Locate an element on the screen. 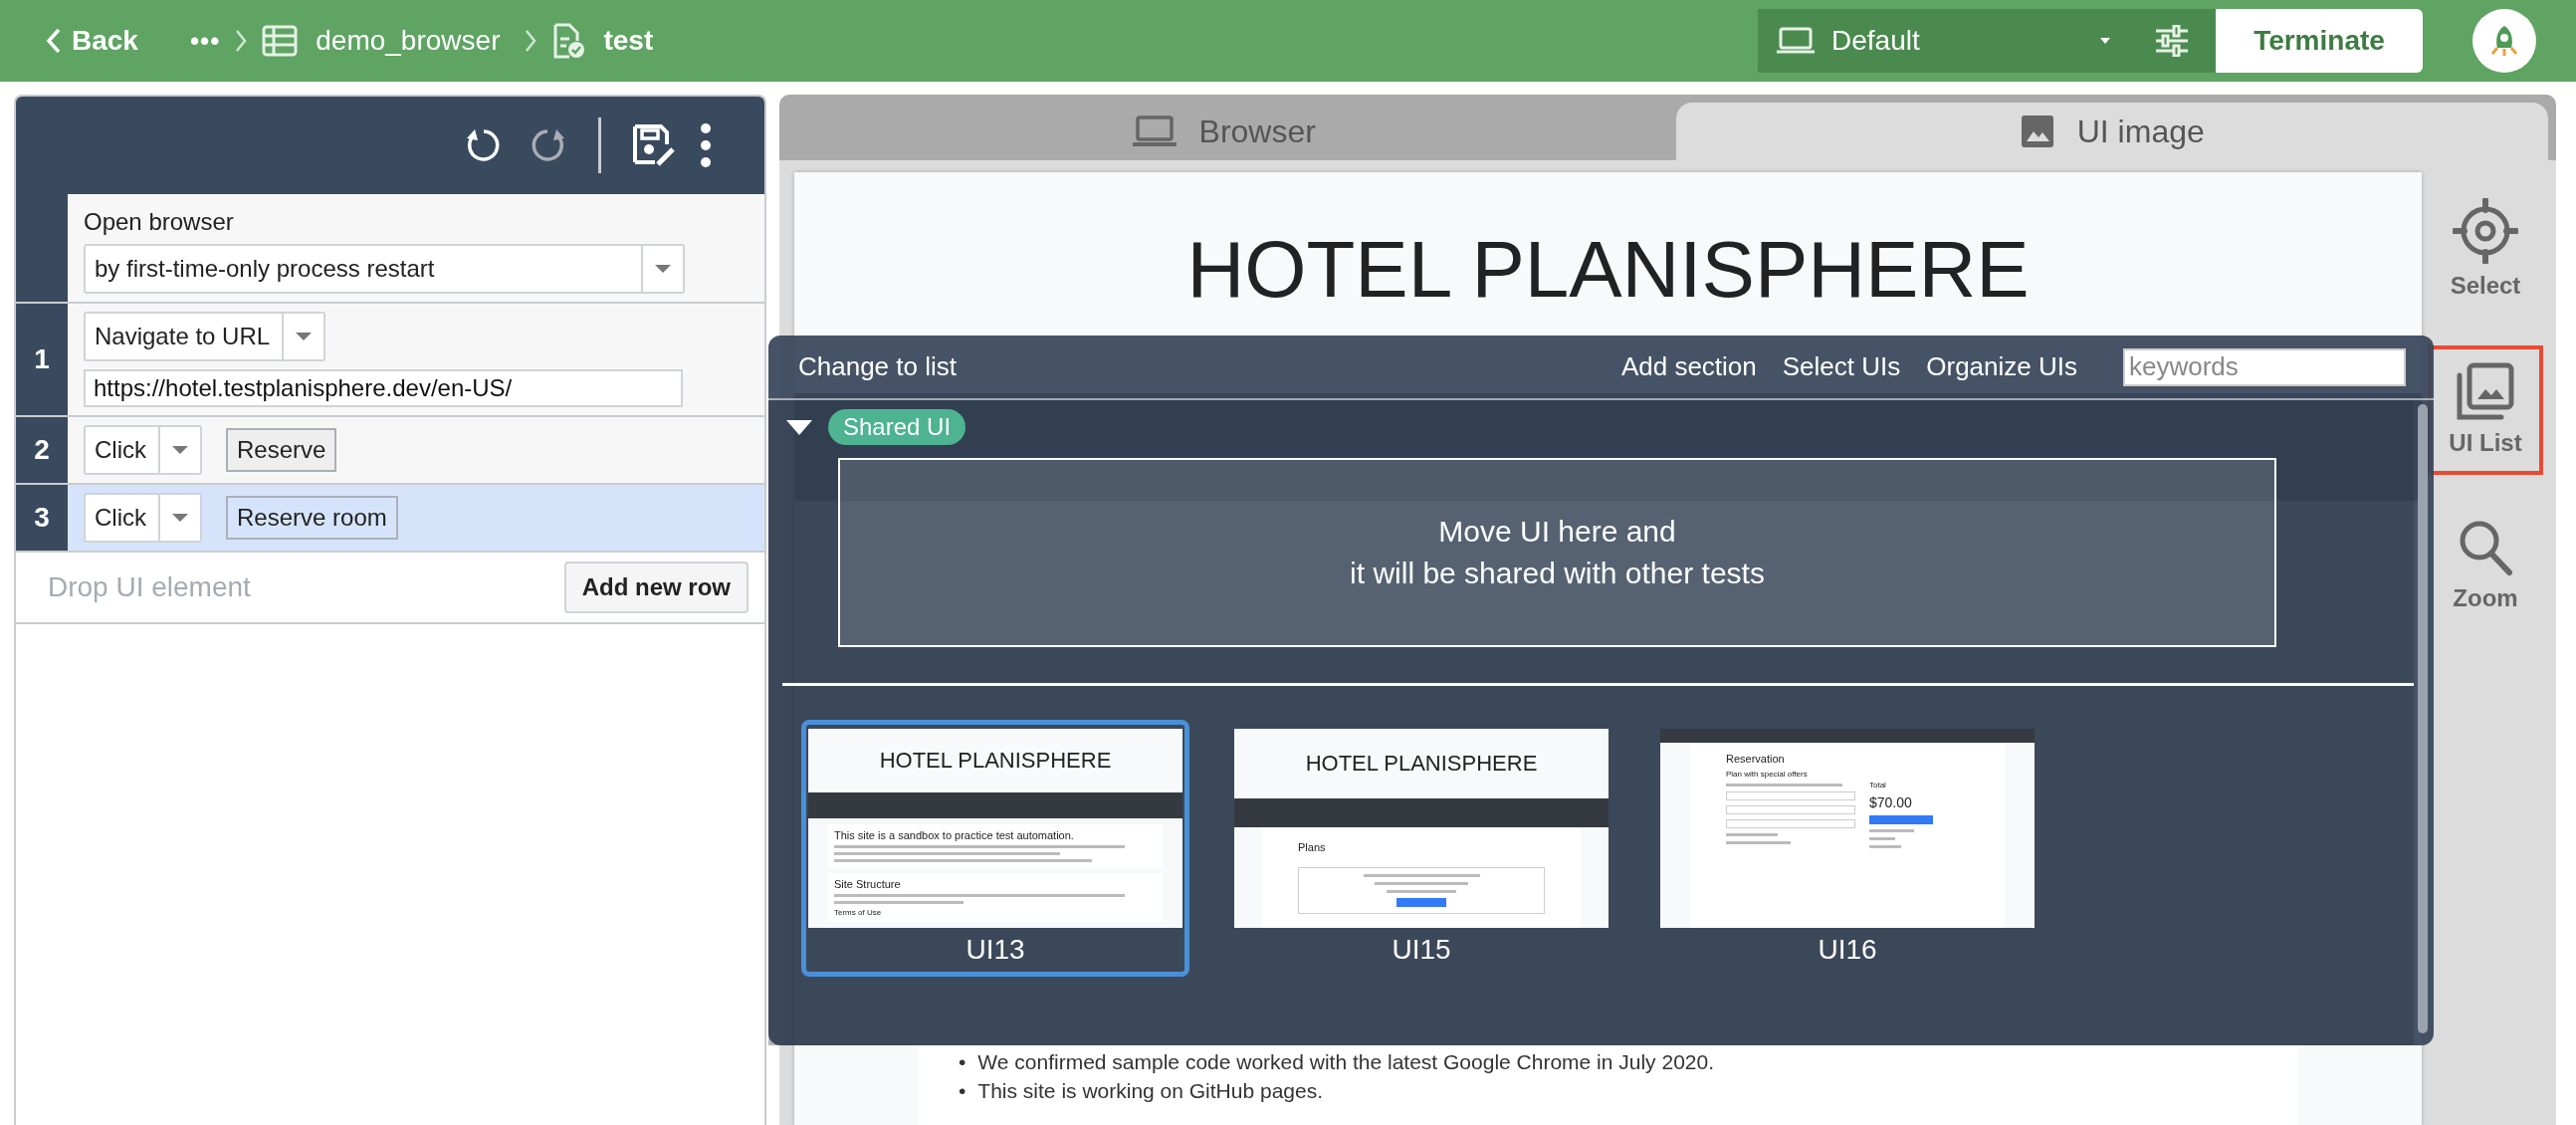 The image size is (2576, 1125). step-number: 3 is located at coordinates (42, 518).